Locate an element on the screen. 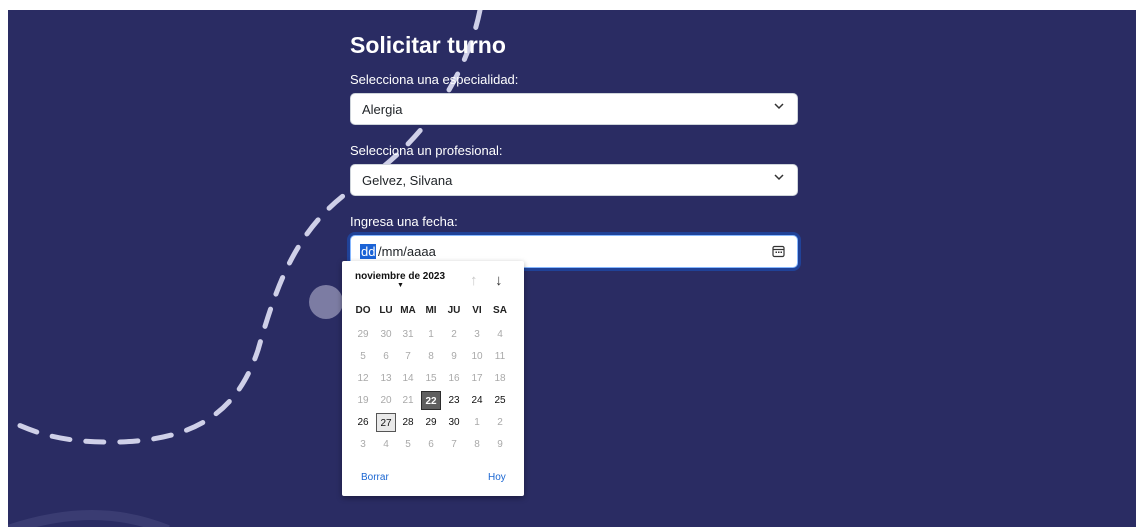  day-cell: 11 is located at coordinates (500, 356).